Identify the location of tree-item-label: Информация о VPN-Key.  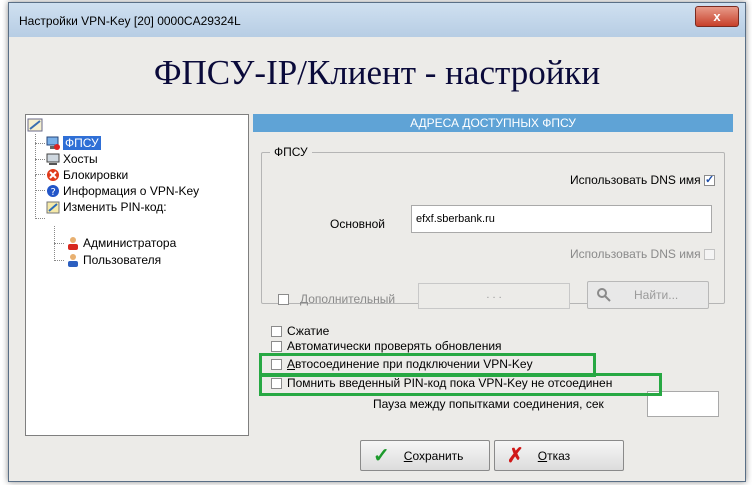
(131, 191).